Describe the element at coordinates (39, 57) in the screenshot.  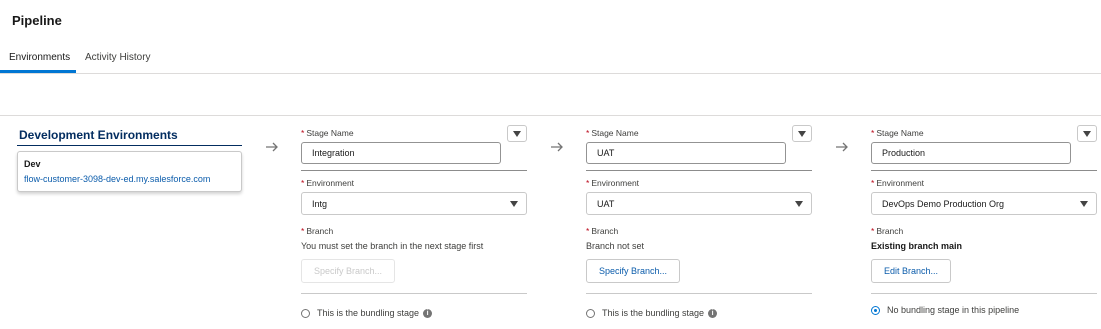
I see `tab-environments: Environments` at that location.